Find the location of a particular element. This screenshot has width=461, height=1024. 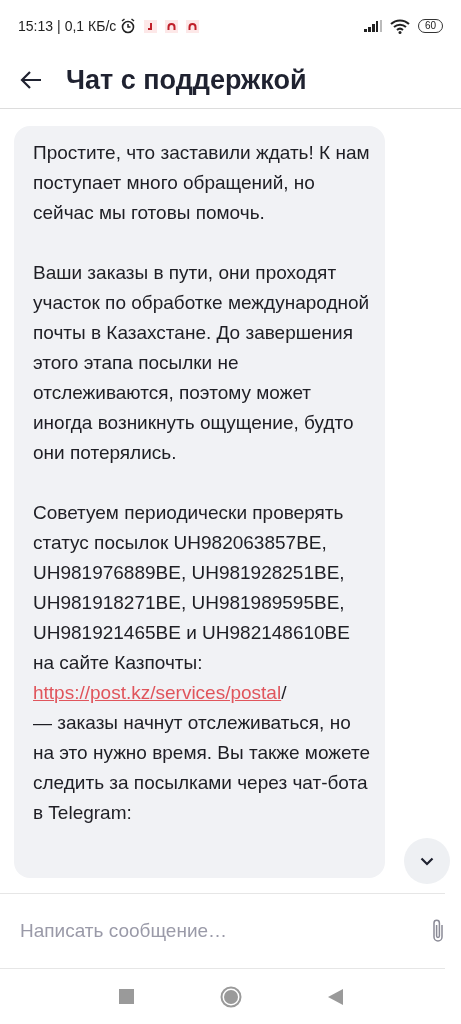

screen-title: Чат с поддержкой is located at coordinates (186, 80).